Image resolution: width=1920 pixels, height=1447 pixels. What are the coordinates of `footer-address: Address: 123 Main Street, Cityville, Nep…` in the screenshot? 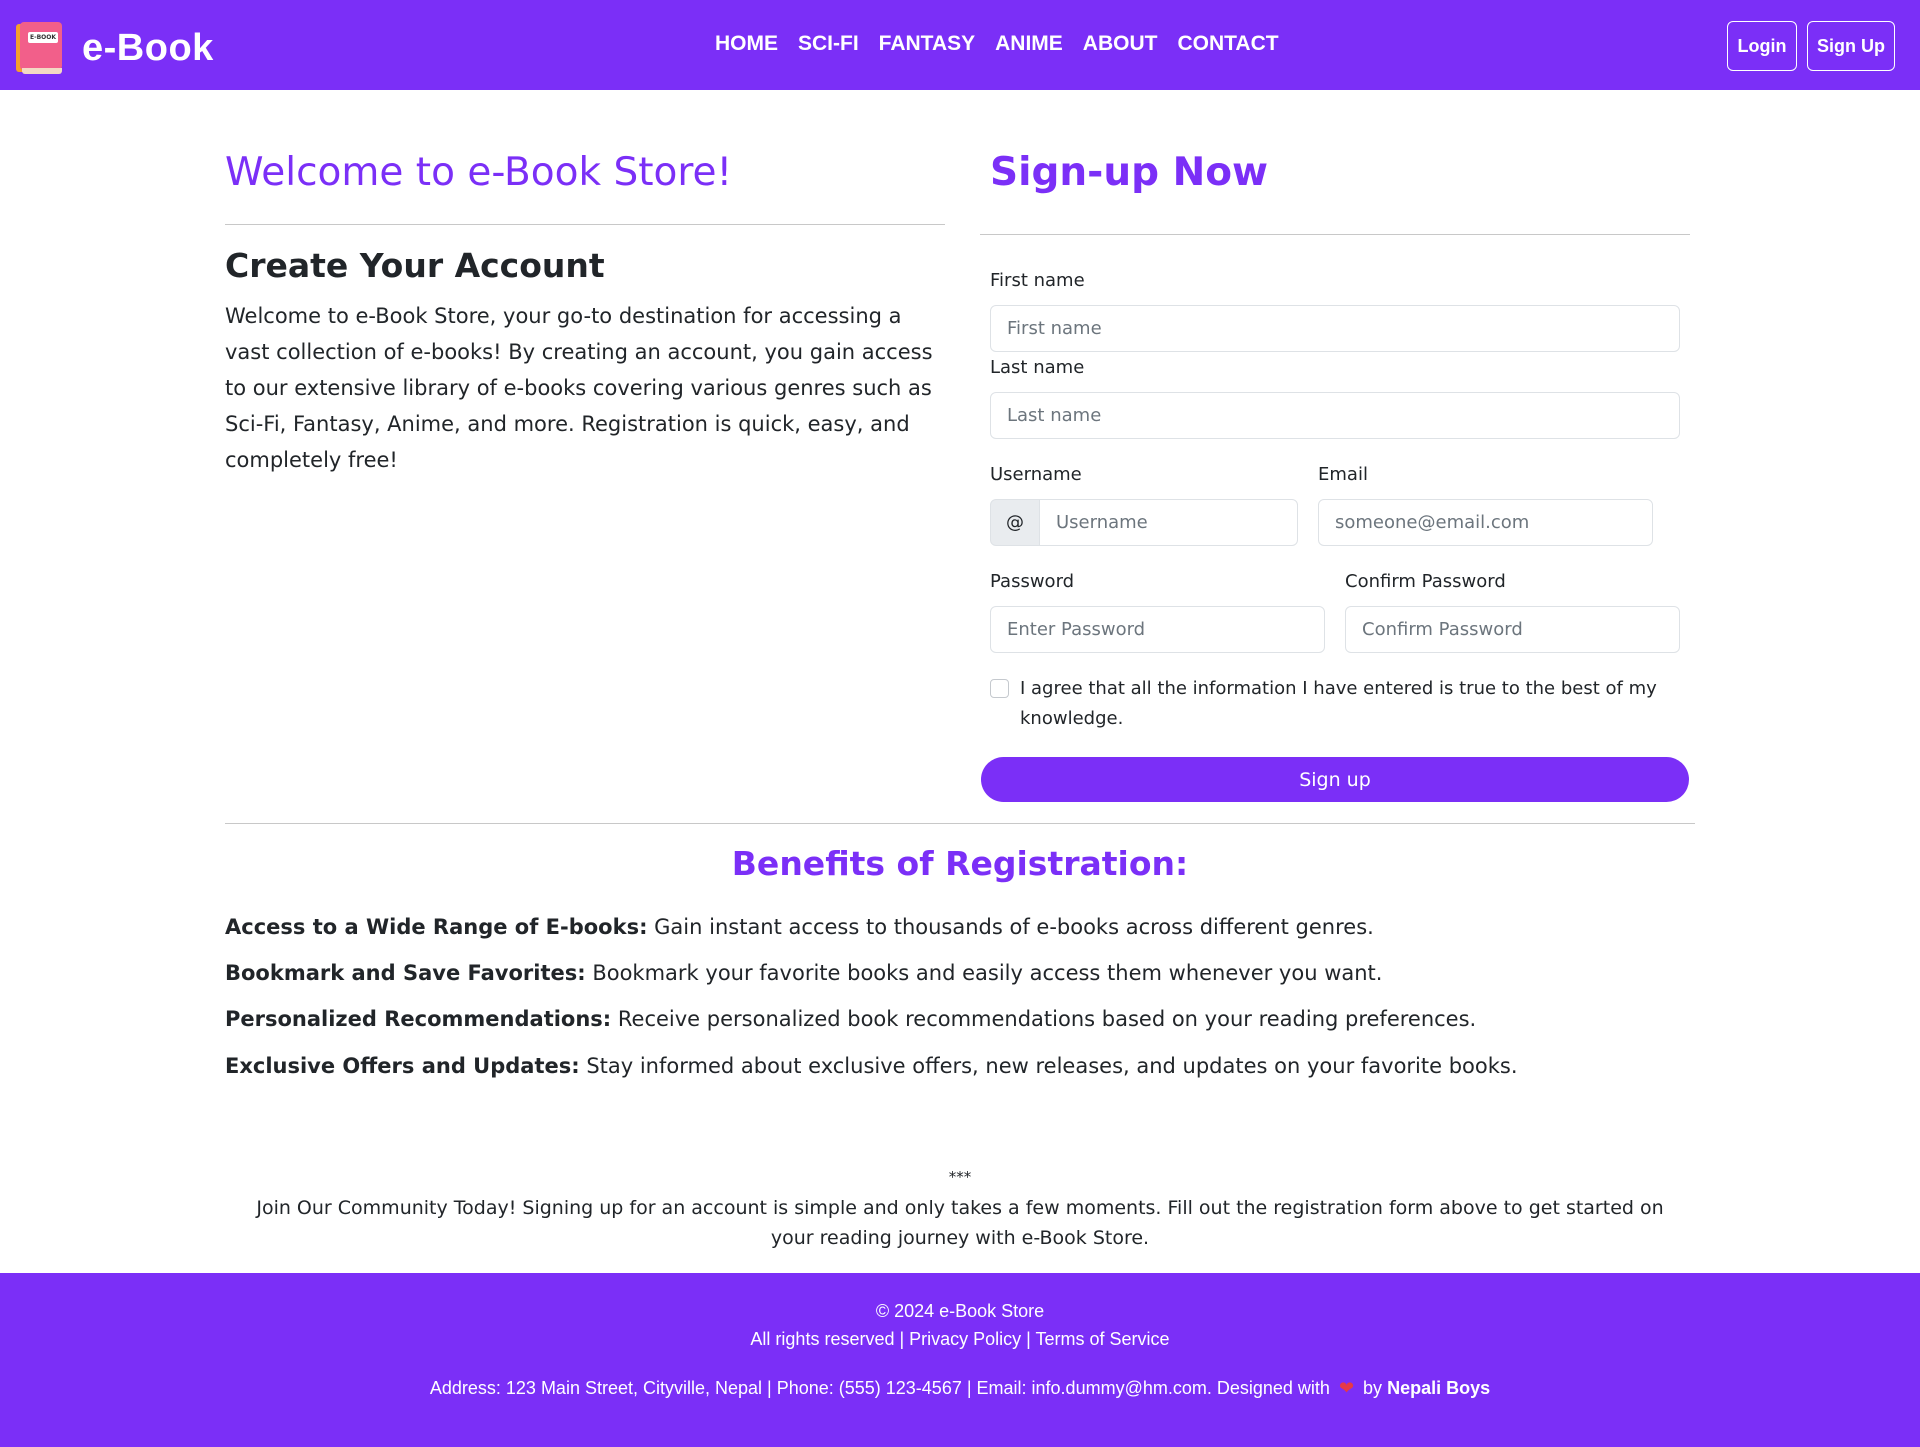 It's located at (879, 1388).